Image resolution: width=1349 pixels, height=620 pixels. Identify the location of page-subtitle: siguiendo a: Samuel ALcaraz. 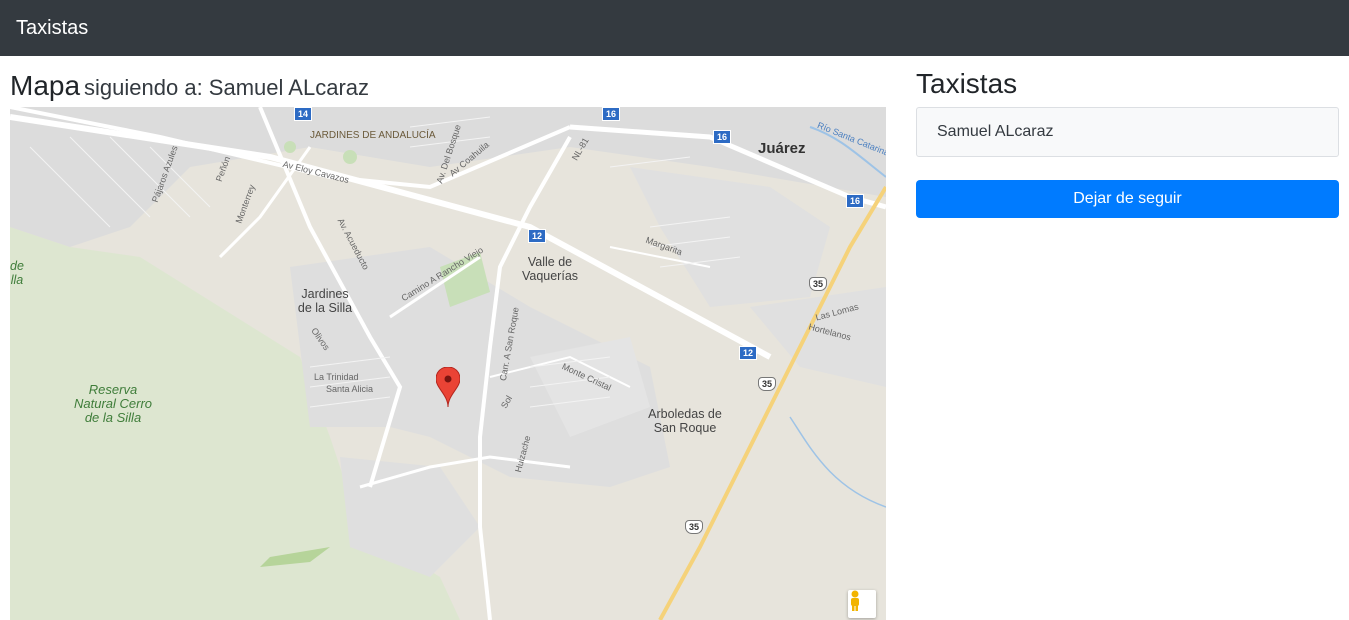
(227, 87).